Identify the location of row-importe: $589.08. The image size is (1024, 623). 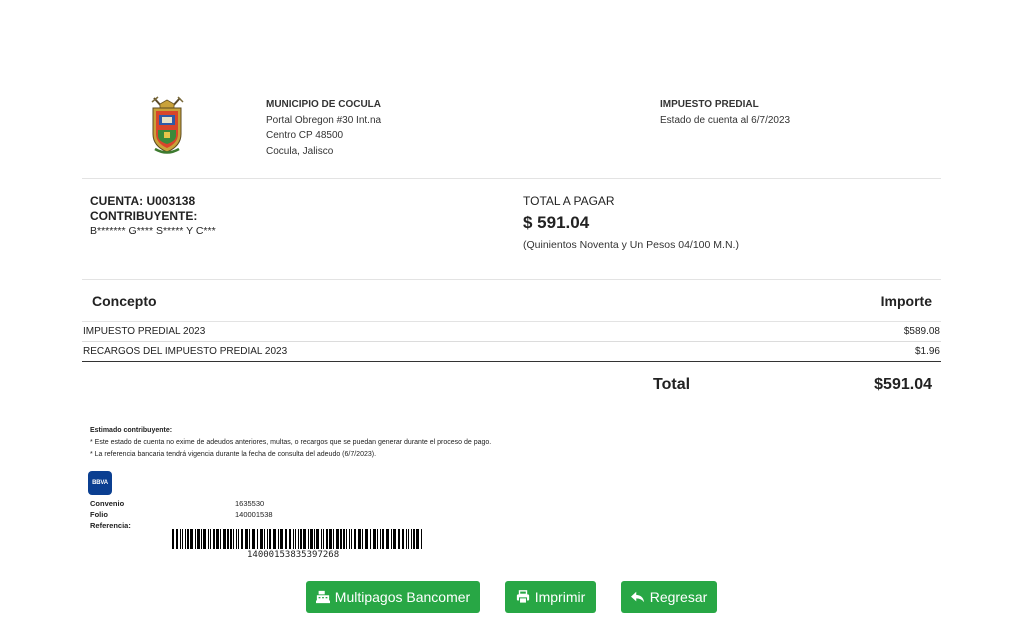
(921, 331).